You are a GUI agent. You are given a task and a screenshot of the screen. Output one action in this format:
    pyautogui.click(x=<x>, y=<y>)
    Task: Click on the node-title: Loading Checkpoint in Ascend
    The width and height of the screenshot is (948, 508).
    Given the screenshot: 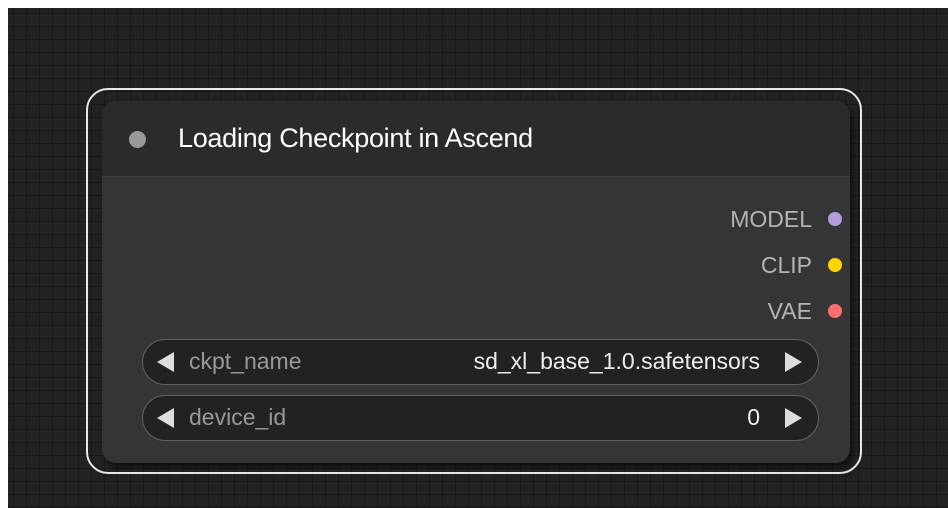 What is the action you would take?
    pyautogui.click(x=355, y=138)
    